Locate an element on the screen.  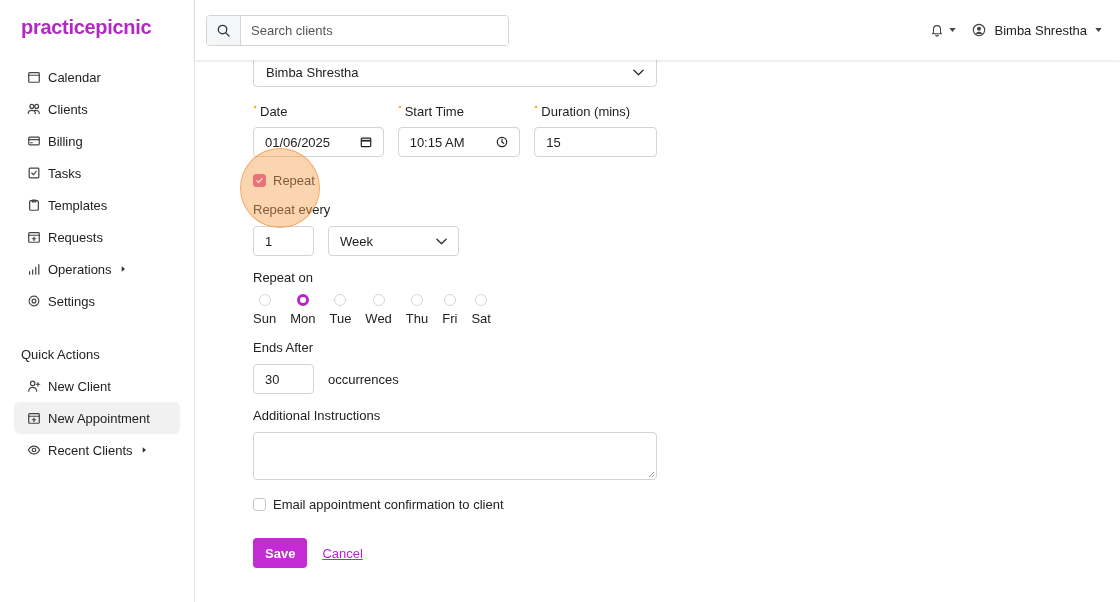
number-field: 30 is located at coordinates (283, 379).